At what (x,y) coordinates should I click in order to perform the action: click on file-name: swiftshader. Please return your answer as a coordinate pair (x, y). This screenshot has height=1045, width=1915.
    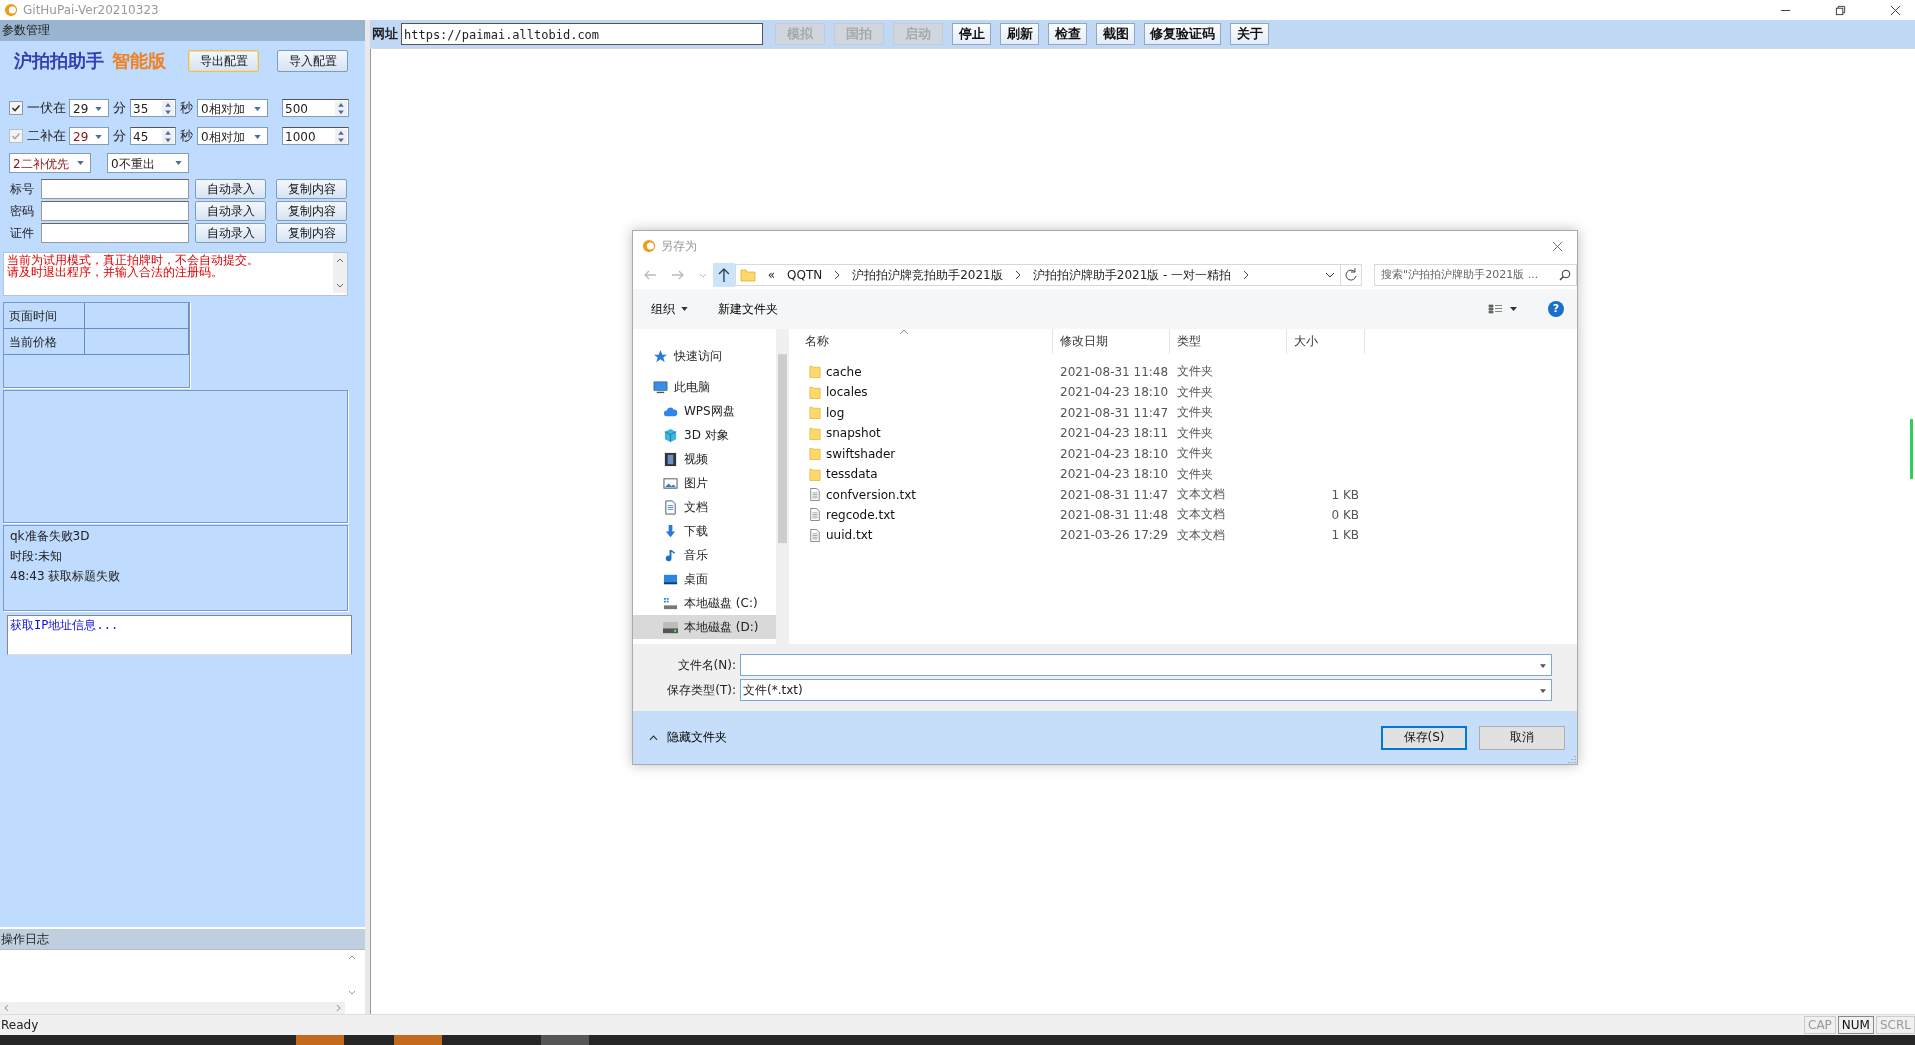
    Looking at the image, I should click on (861, 453).